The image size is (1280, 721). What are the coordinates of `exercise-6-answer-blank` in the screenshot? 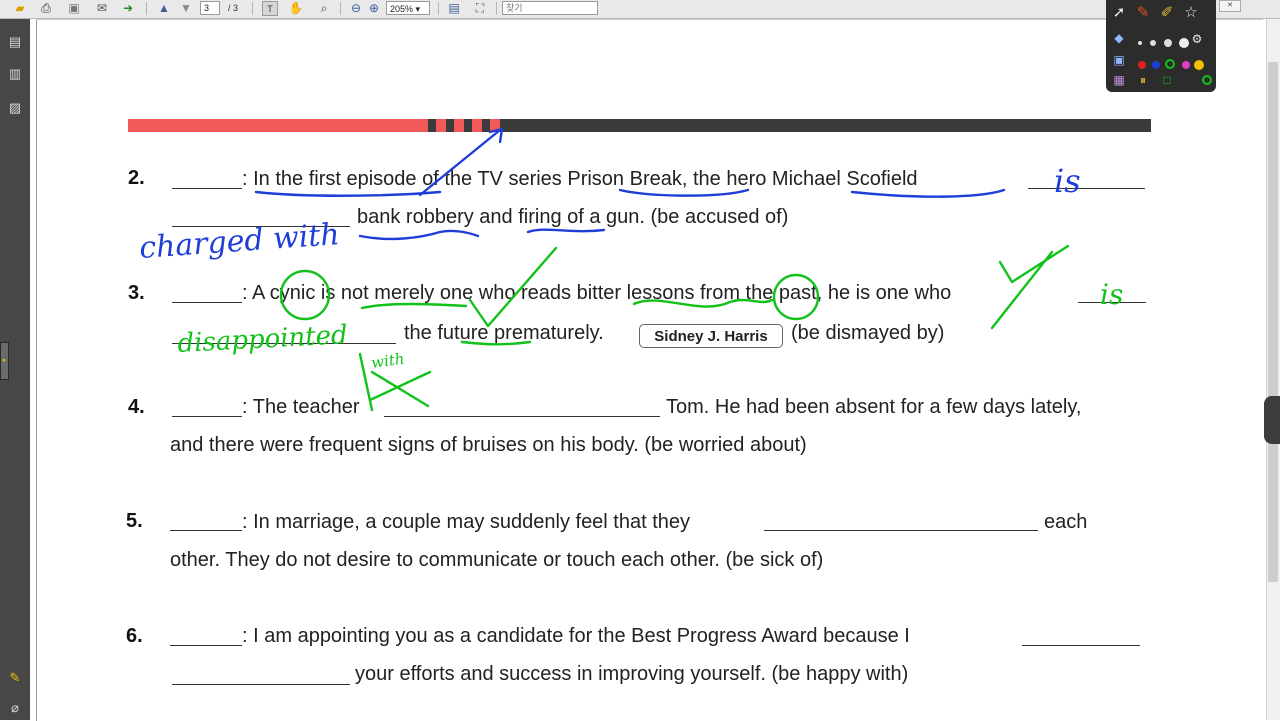 It's located at (206, 645).